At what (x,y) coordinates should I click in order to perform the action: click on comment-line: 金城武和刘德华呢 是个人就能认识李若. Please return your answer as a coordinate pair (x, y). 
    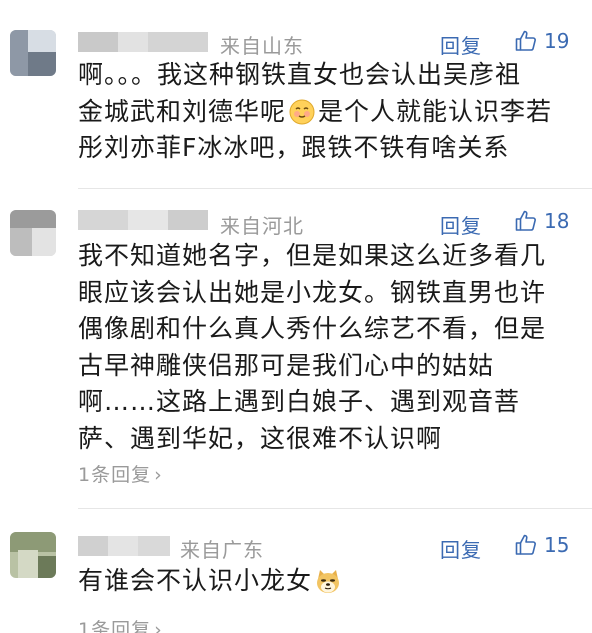
    Looking at the image, I should click on (328, 112).